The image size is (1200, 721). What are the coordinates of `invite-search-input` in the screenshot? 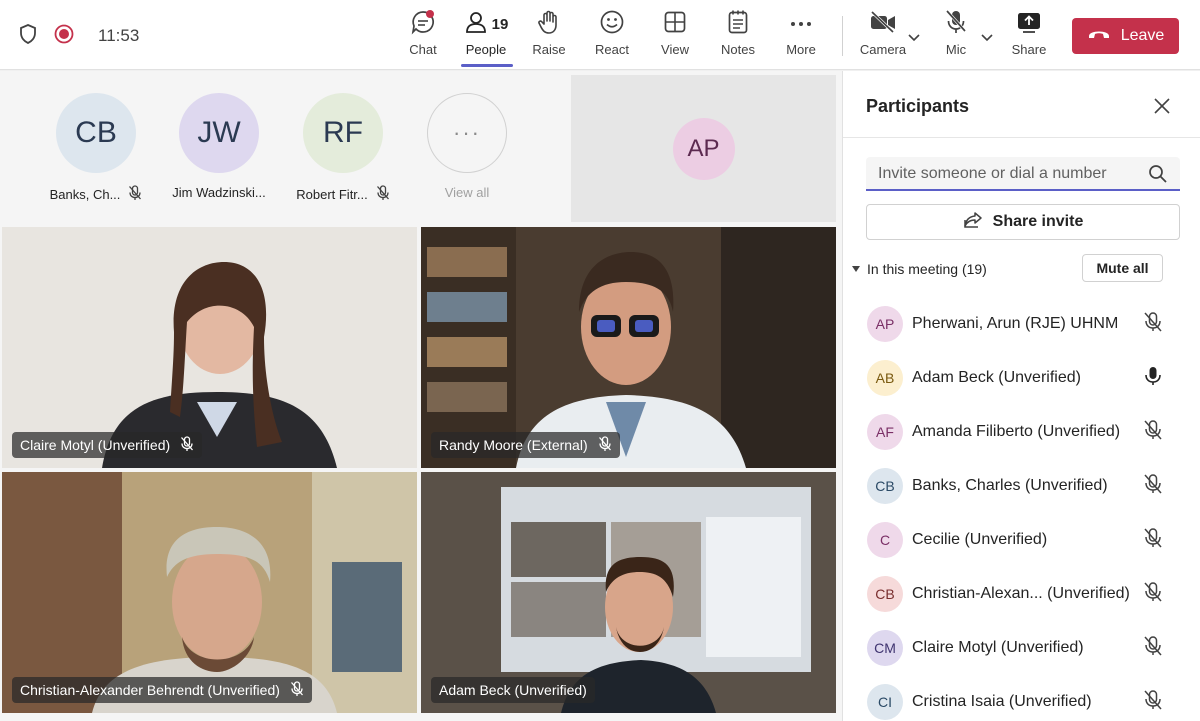 It's located at (1008, 174).